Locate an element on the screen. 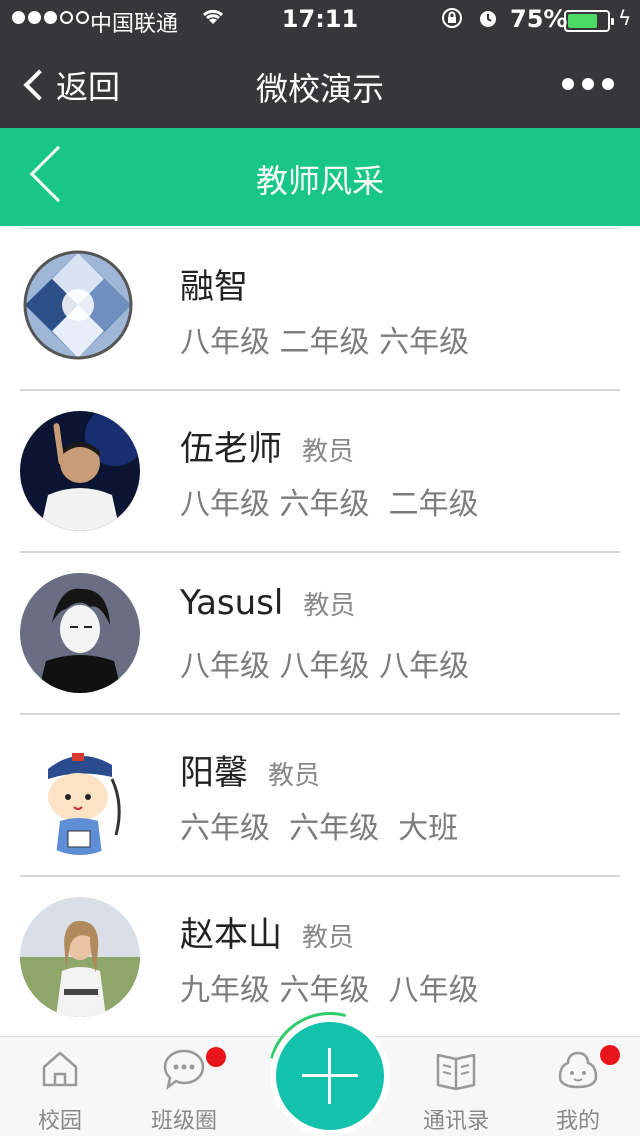 This screenshot has width=640, height=1136. tab-label: 通讯录 is located at coordinates (455, 1121).